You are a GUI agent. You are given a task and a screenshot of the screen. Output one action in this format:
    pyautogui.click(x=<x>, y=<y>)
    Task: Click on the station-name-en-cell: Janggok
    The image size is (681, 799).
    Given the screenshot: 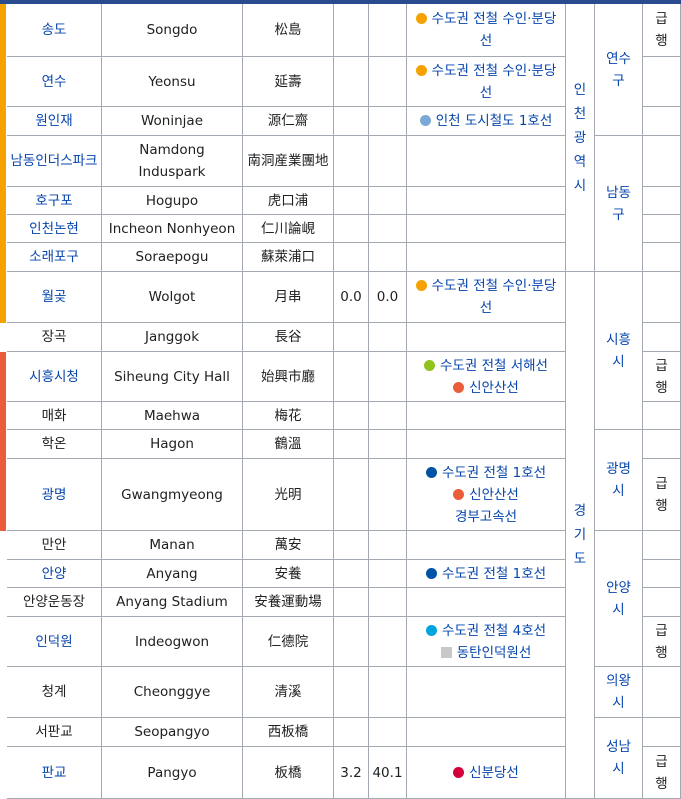 What is the action you would take?
    pyautogui.click(x=172, y=337)
    